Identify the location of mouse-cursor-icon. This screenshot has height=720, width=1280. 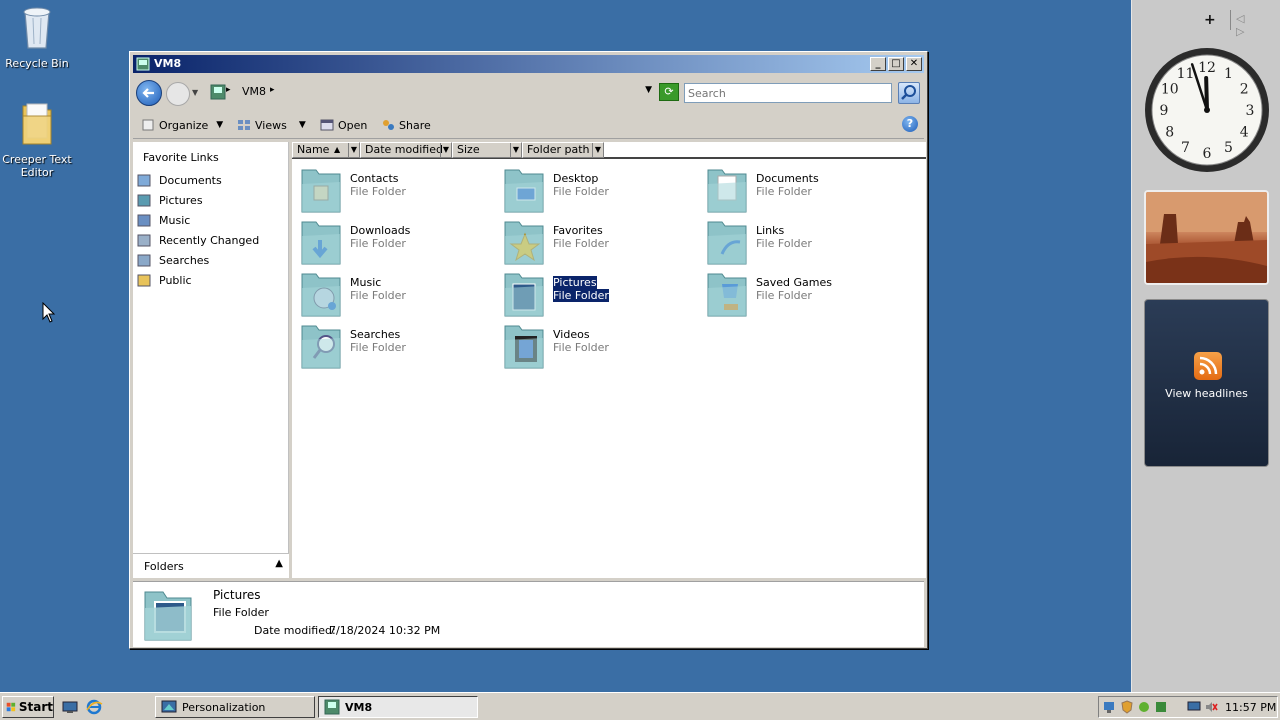
(49, 312).